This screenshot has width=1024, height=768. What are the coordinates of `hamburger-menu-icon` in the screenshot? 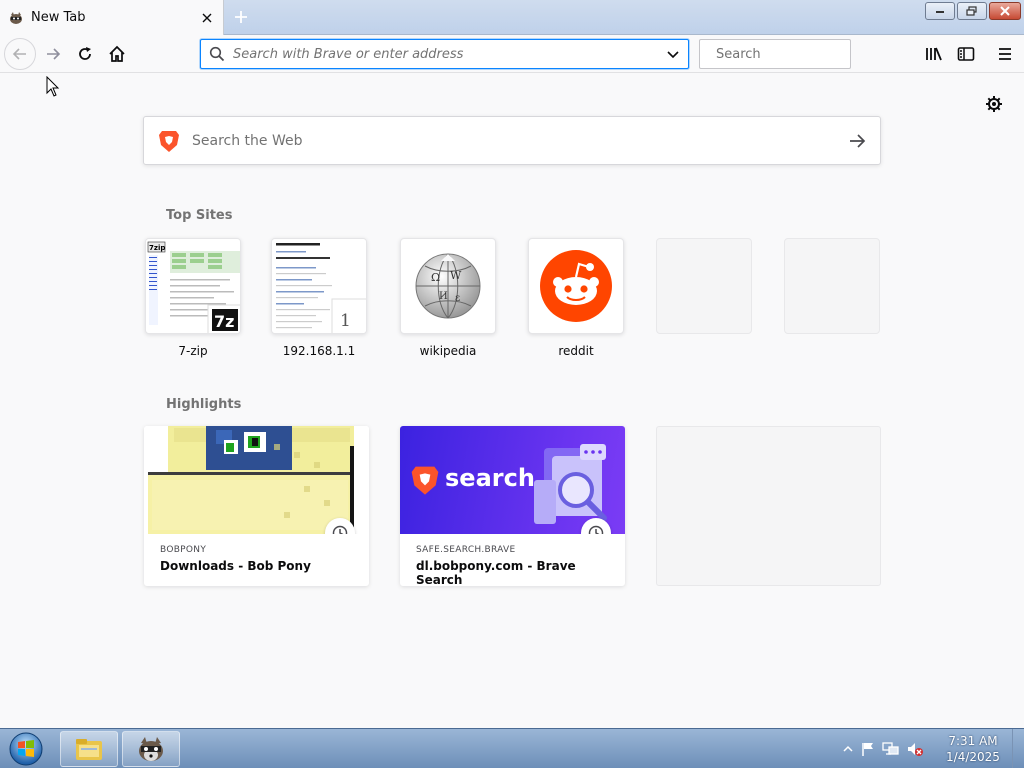 It's located at (1005, 54).